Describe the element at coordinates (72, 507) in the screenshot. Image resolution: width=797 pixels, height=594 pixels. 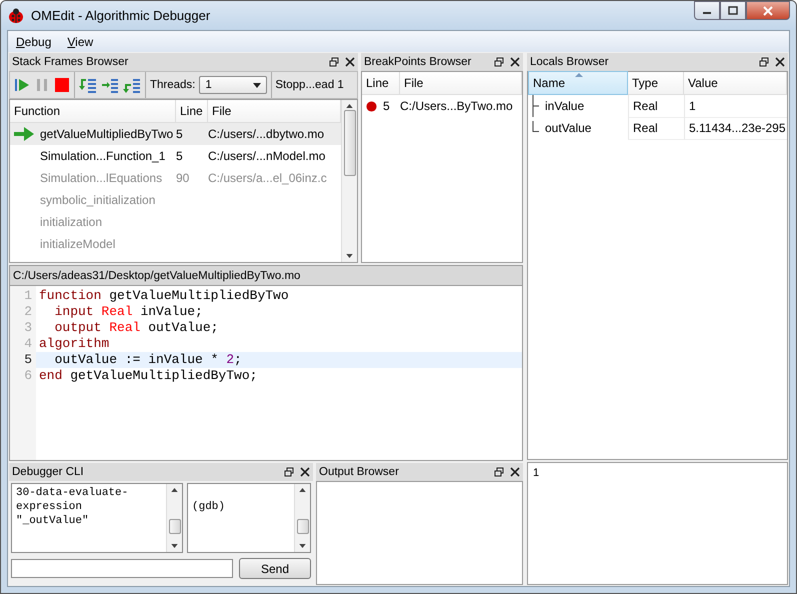
I see `command-log: 30-data-evaluate- expression "_outValue"` at that location.